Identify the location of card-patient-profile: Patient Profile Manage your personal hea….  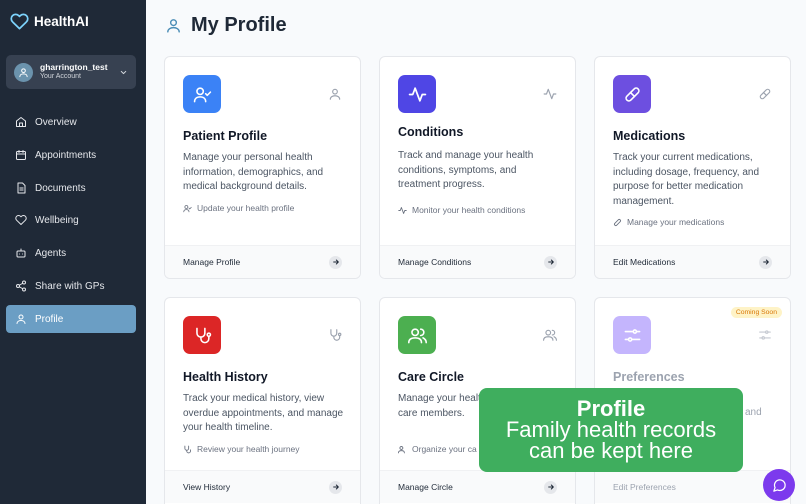
(262, 167).